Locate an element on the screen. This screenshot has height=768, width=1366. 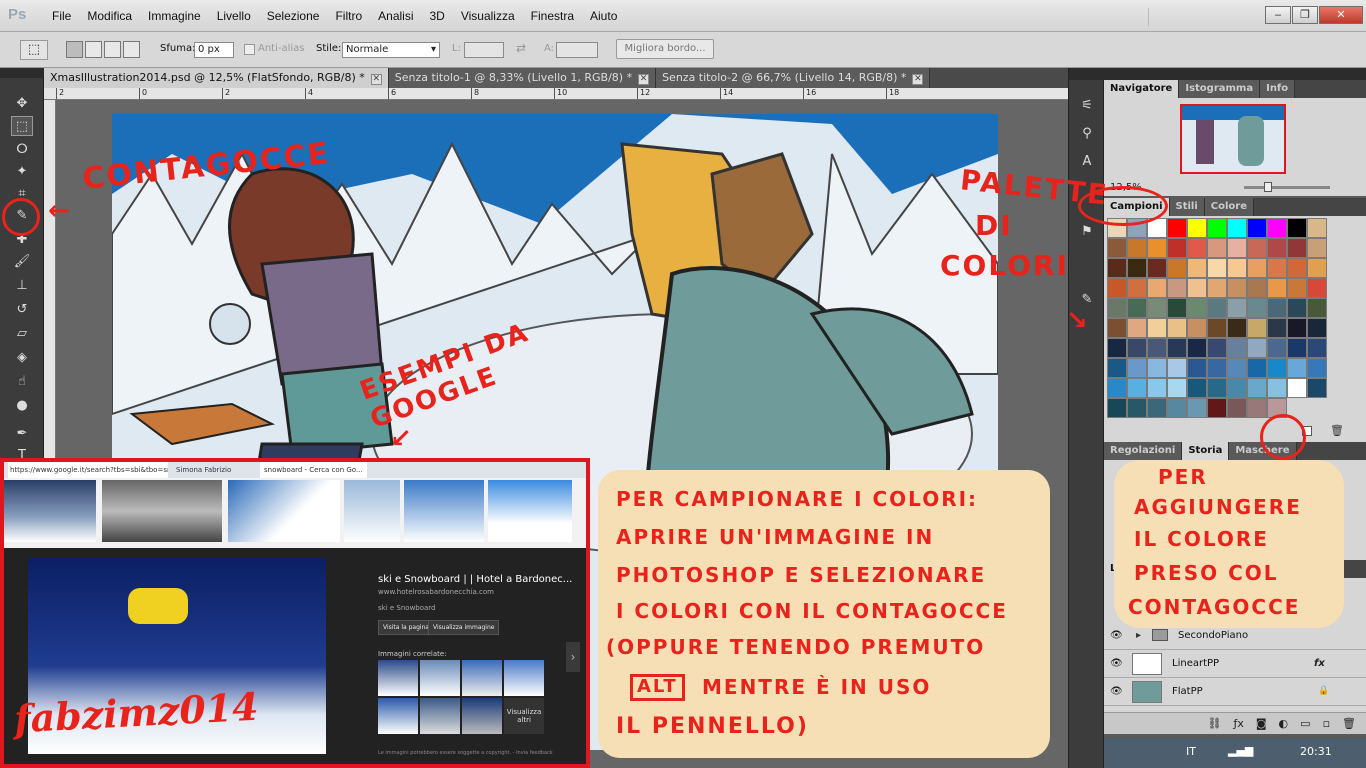
marquee-tool-preset-icon: ⬚ is located at coordinates (34, 50).